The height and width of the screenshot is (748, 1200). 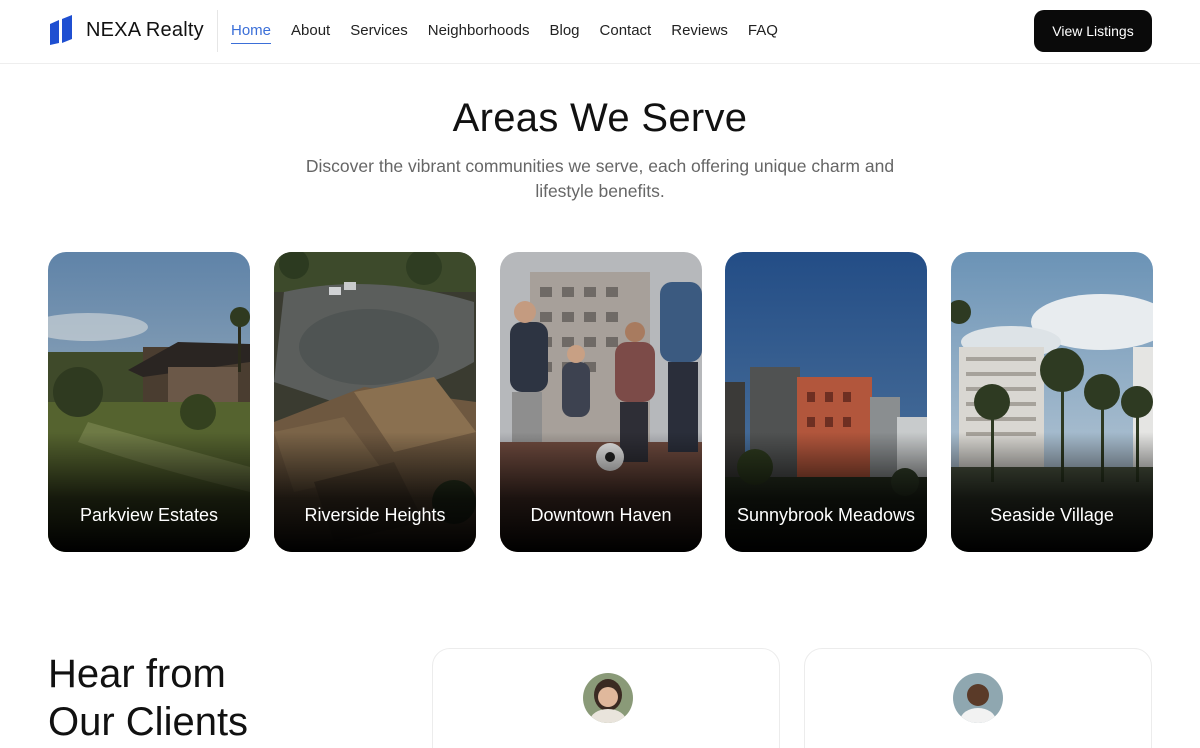 What do you see at coordinates (479, 31) in the screenshot?
I see `nav-item-neighborhoods: Neighborhoods` at bounding box center [479, 31].